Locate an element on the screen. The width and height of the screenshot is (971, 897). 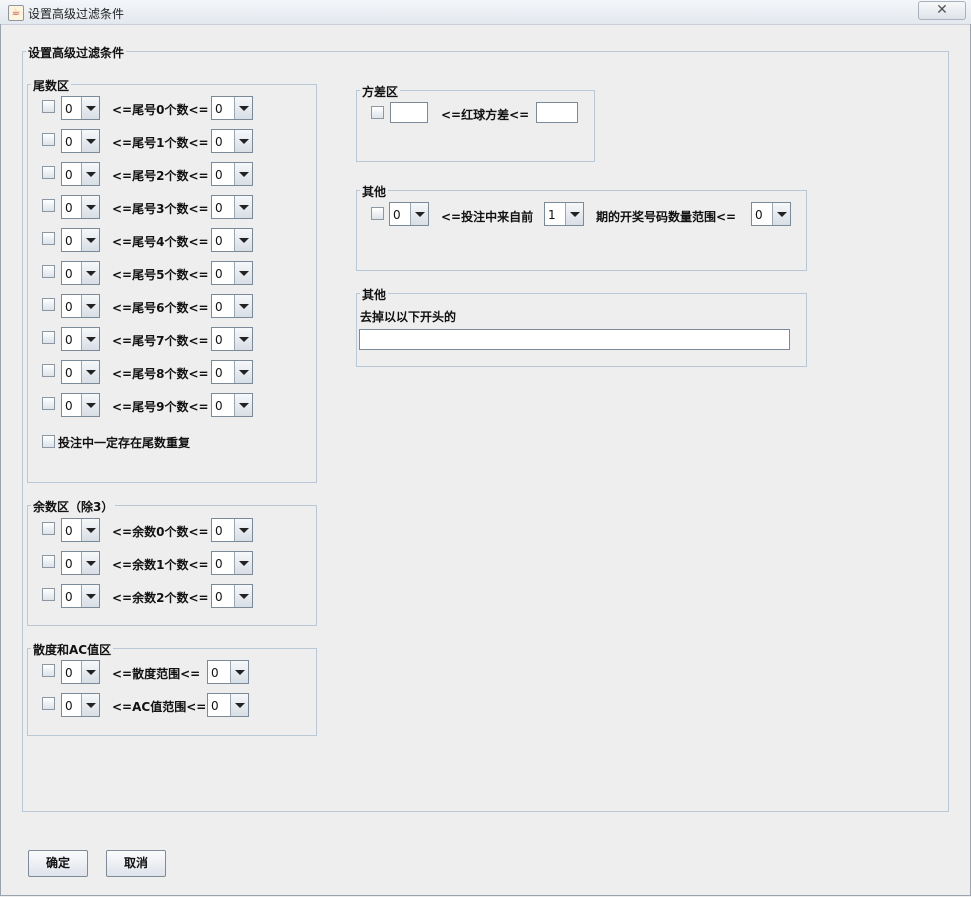
cancel-button: 取消 is located at coordinates (136, 863).